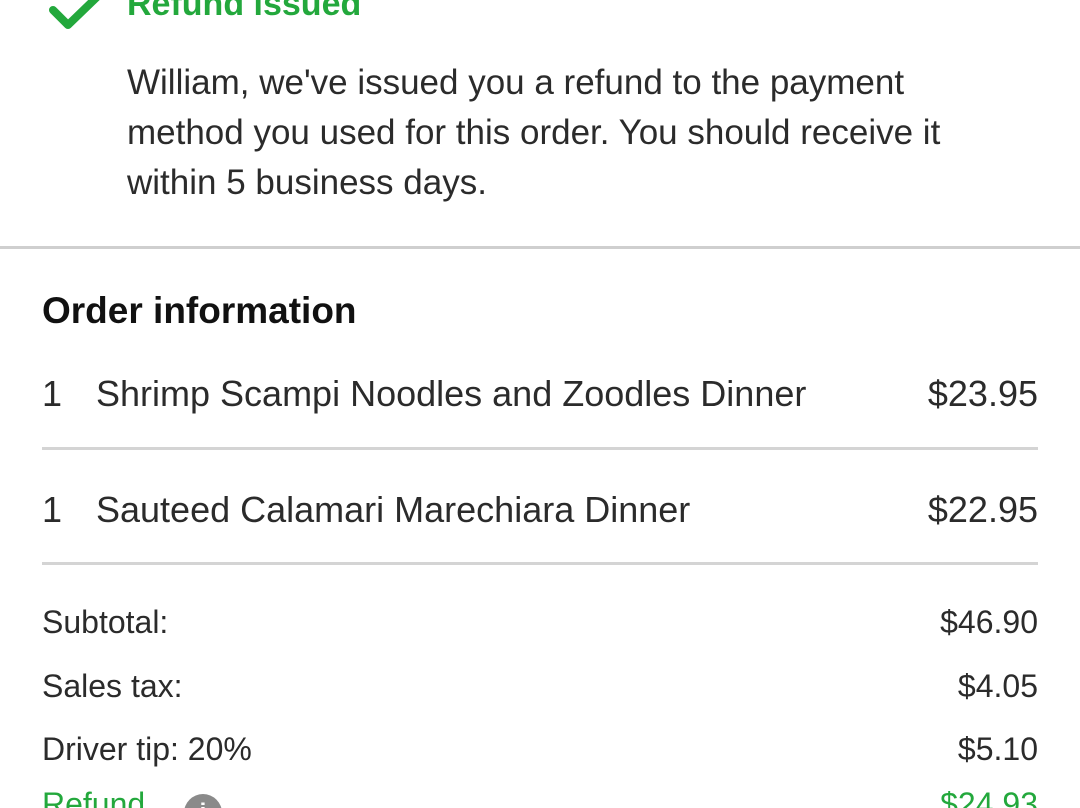  What do you see at coordinates (451, 393) in the screenshot?
I see `item-name: Shrimp Scampi Noodles and Zoodles Dinner` at bounding box center [451, 393].